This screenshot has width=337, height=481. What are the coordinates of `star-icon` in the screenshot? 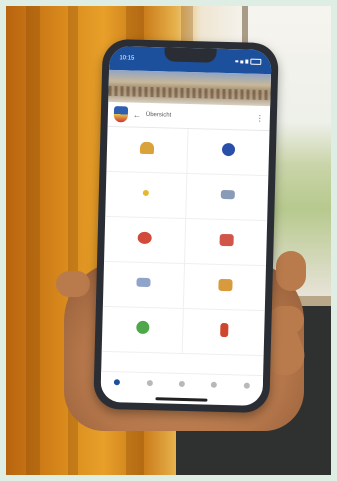 It's located at (145, 192).